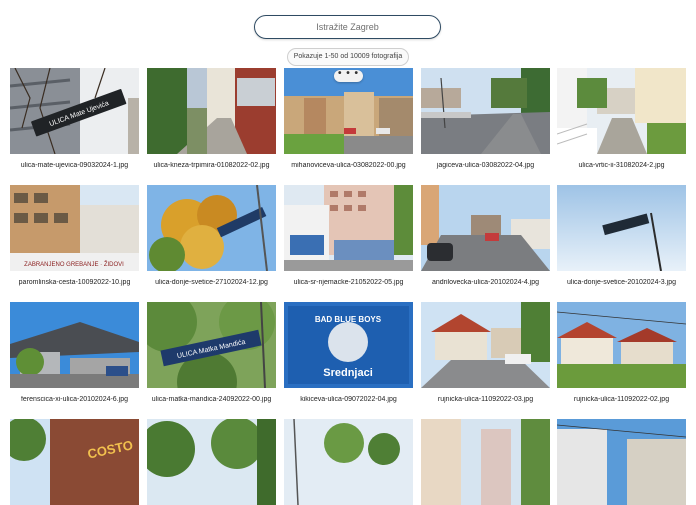  Describe the element at coordinates (211, 399) in the screenshot. I see `photo-filename: ulica-matka-mandica-24092022-00.jpg` at that location.